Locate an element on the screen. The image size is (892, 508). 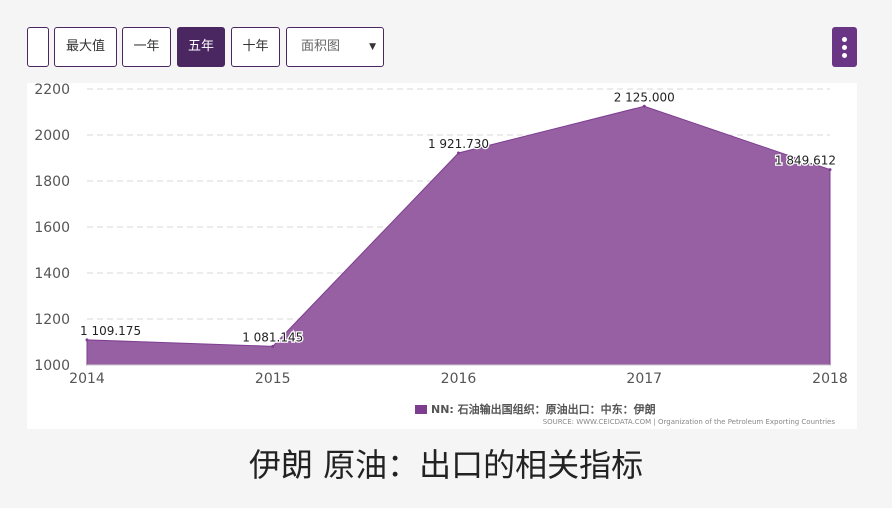
y-tick-label: 1200 is located at coordinates (52, 320).